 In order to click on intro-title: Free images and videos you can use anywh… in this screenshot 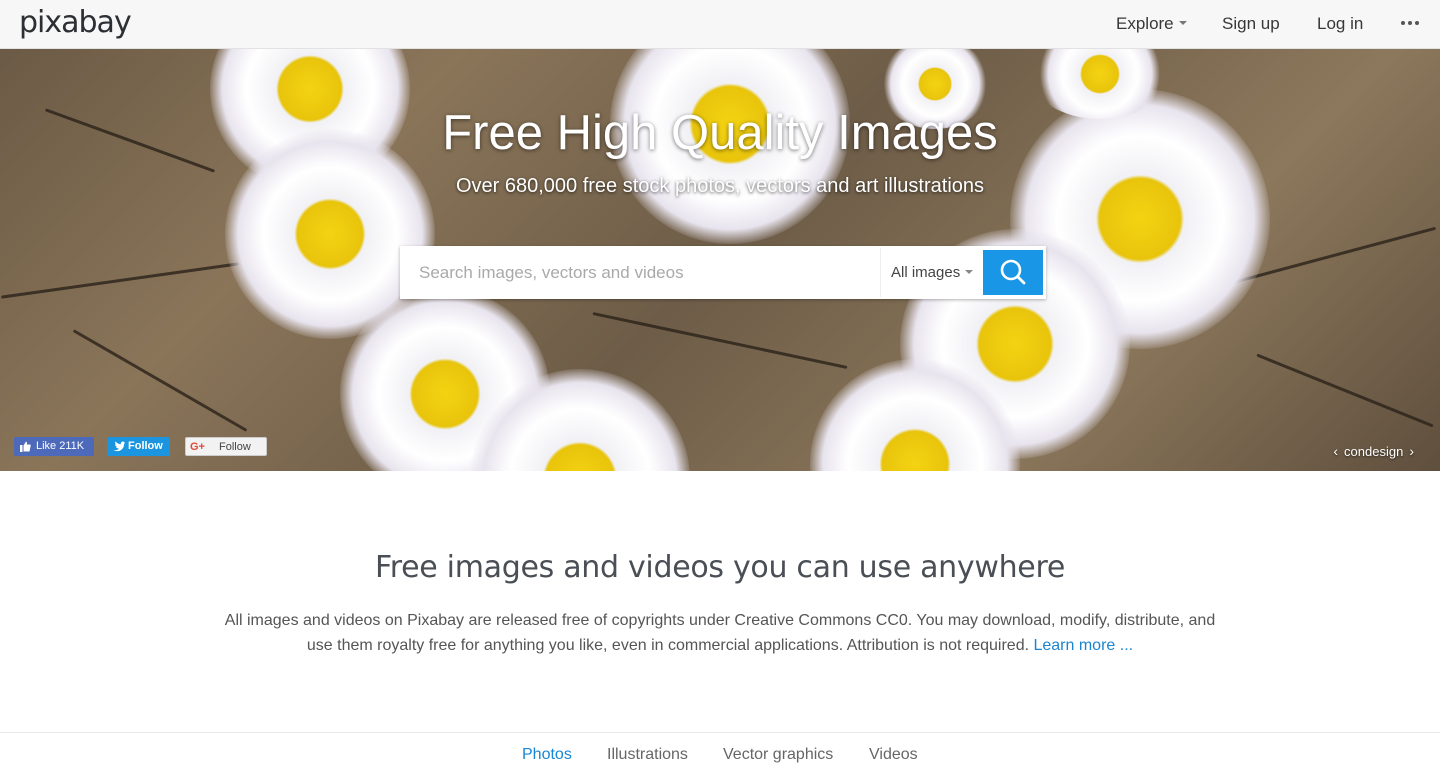, I will do `click(719, 567)`.